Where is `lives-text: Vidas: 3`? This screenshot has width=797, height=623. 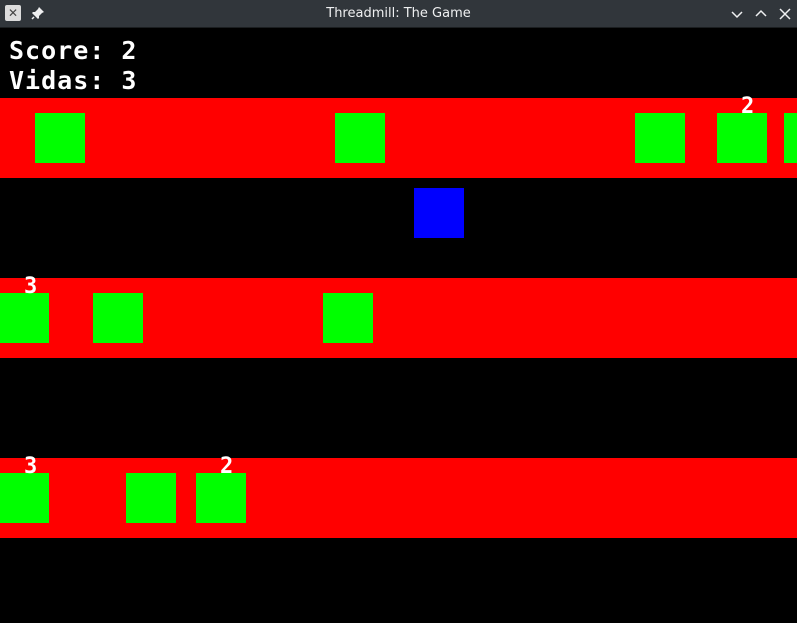
lives-text: Vidas: 3 is located at coordinates (73, 80).